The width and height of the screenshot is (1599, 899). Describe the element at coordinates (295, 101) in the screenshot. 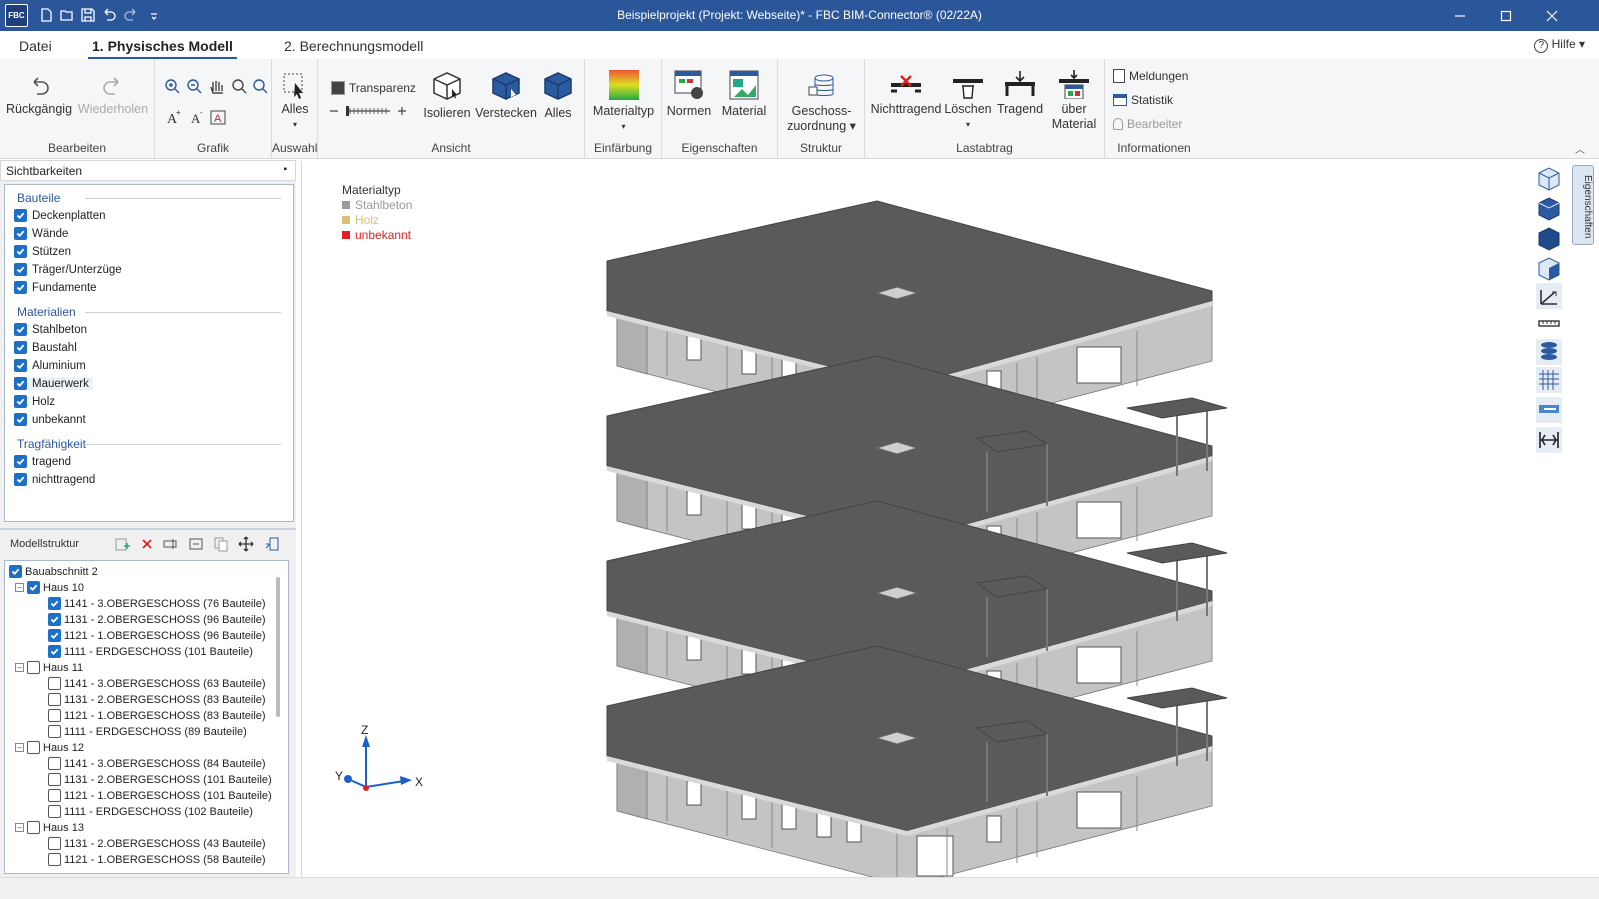

I see `select-all-button: Alles ▾` at that location.